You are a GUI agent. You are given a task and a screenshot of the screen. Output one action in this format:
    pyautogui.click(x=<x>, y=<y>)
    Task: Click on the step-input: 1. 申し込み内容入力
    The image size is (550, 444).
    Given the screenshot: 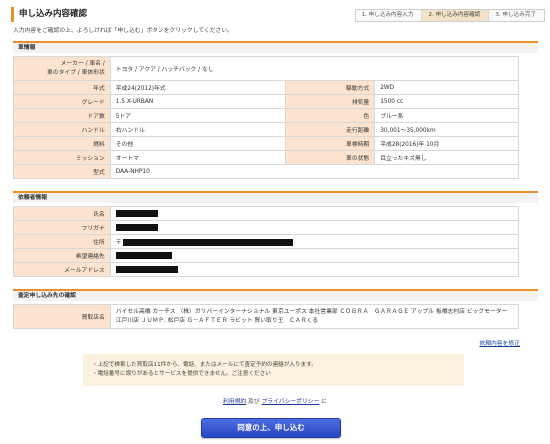 What is the action you would take?
    pyautogui.click(x=389, y=15)
    